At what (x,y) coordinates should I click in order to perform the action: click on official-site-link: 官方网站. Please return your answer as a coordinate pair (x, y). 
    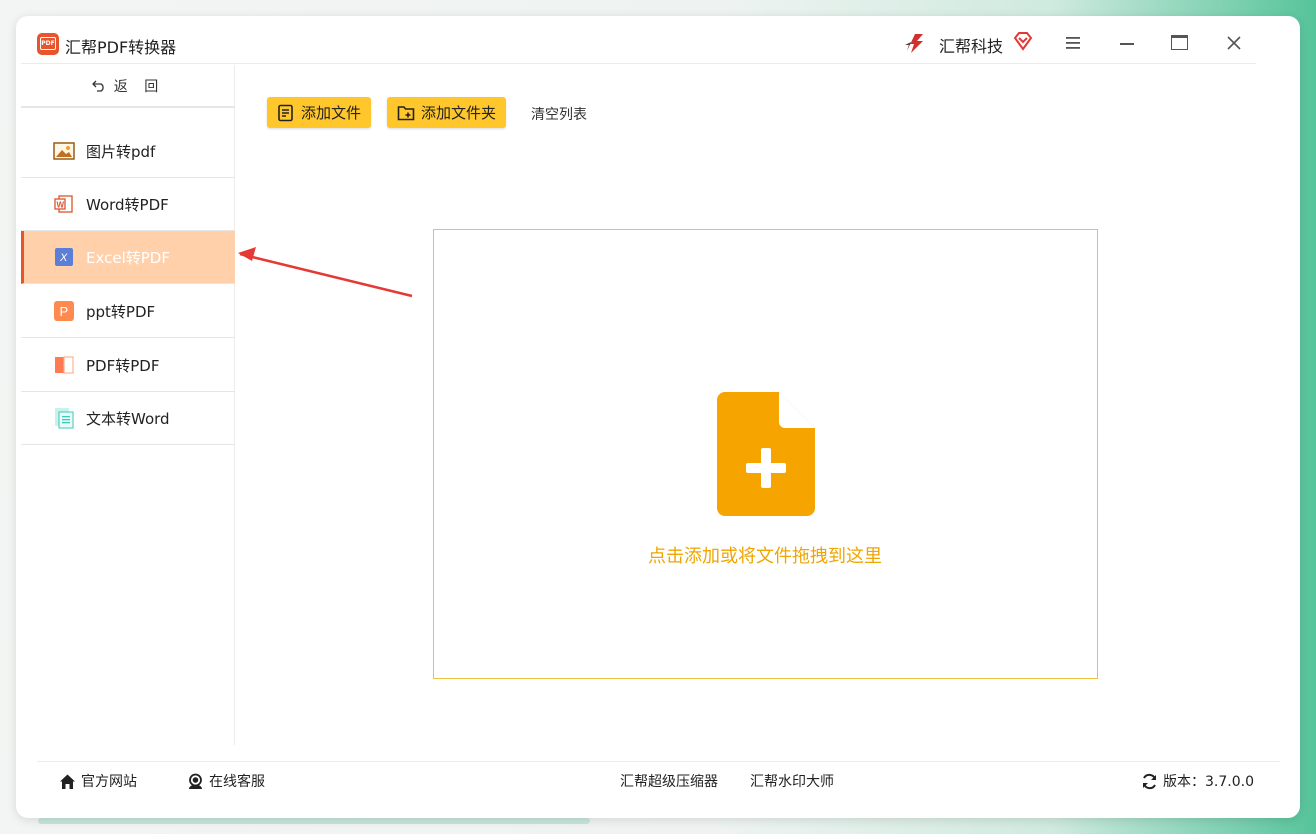
    Looking at the image, I should click on (98, 781).